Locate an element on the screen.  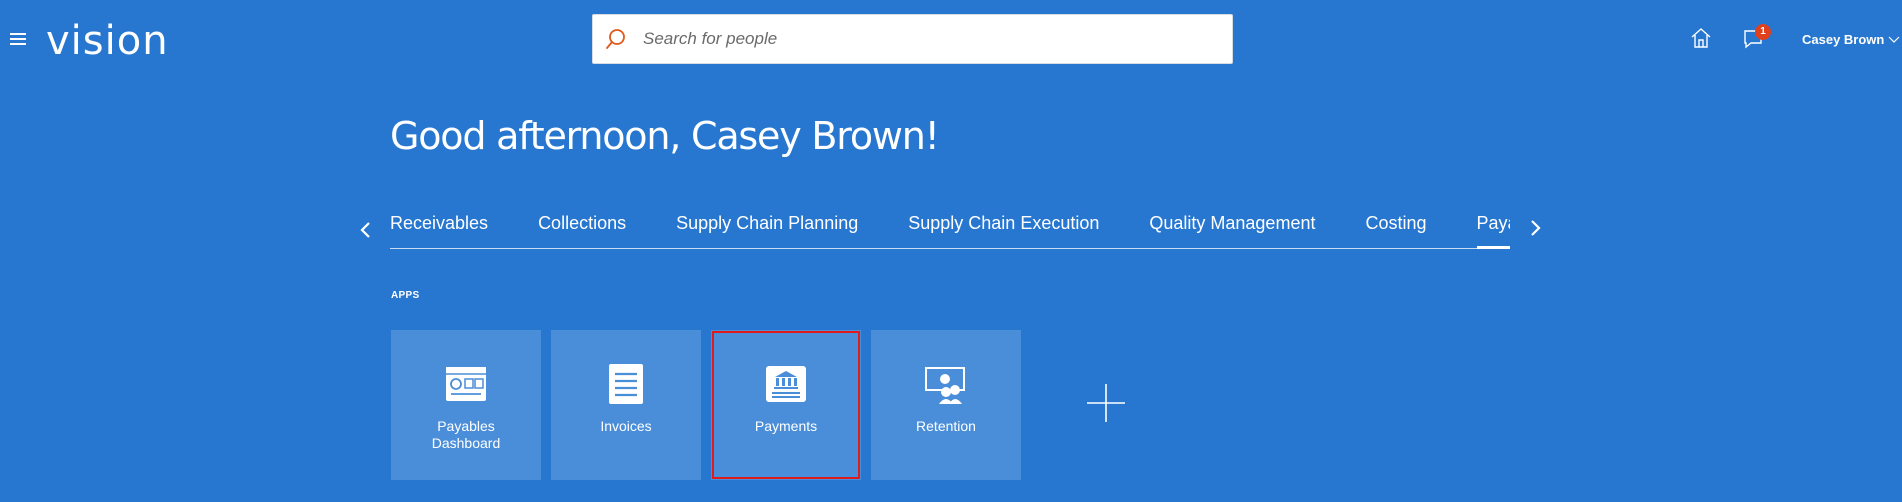
user-menu: Casey Brown is located at coordinates (1851, 39).